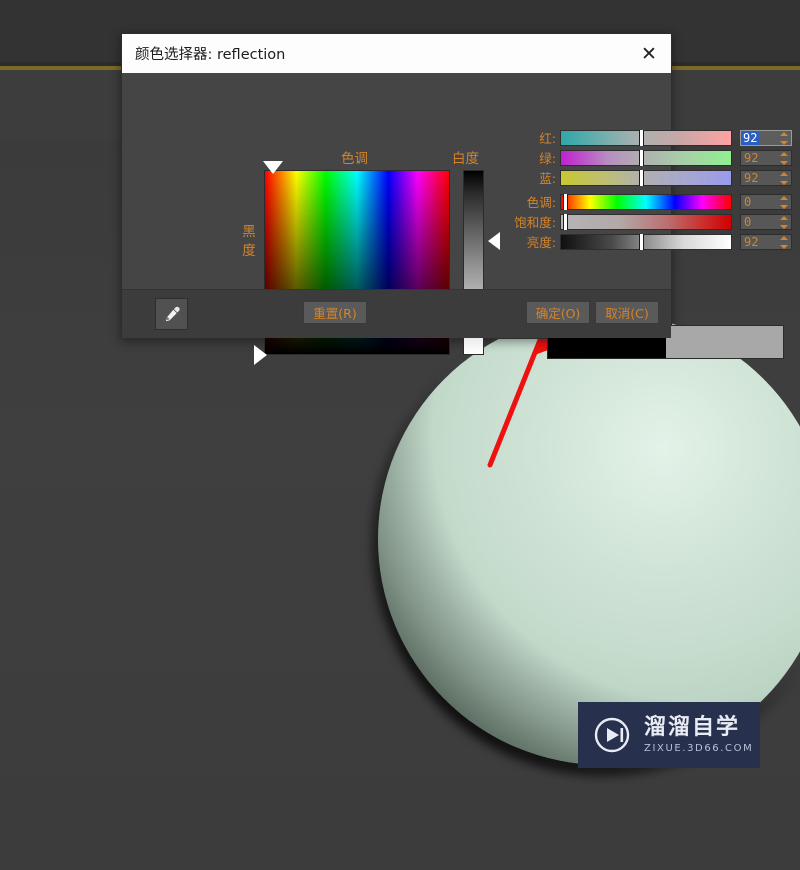 Image resolution: width=800 pixels, height=870 pixels. What do you see at coordinates (465, 159) in the screenshot?
I see `whiteness-label: 白度` at bounding box center [465, 159].